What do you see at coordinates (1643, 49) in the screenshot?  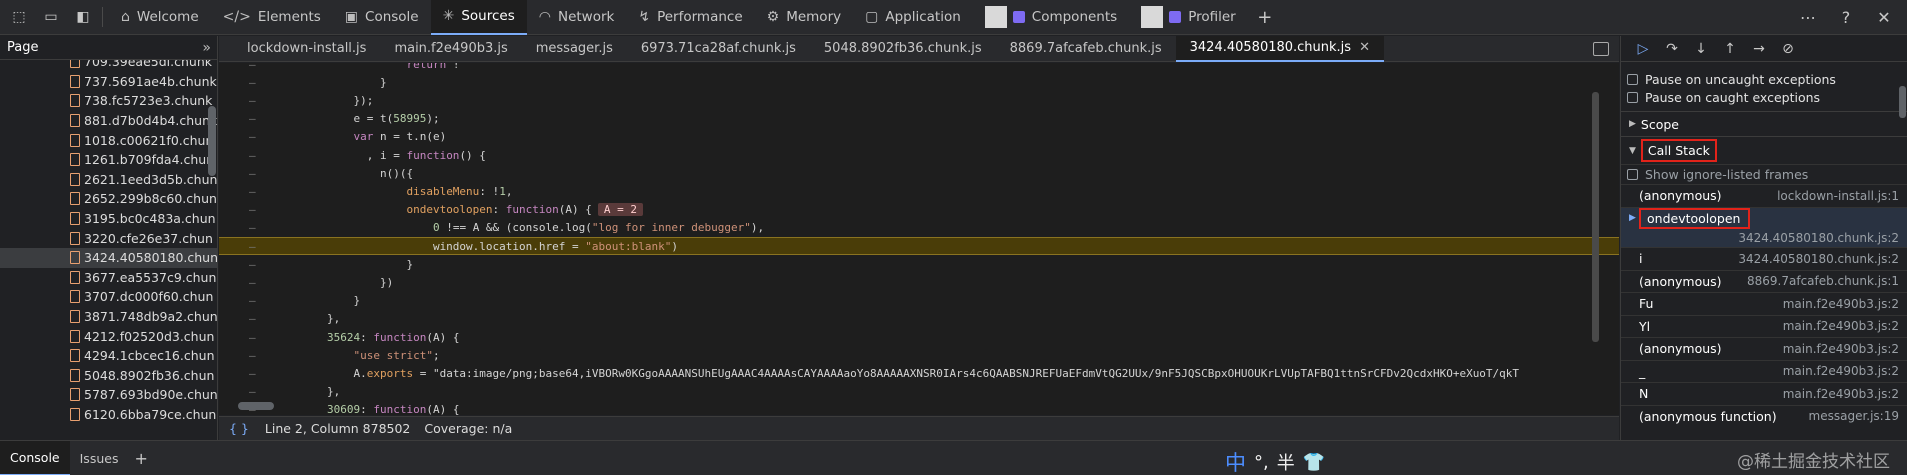 I see `resume-icon: ▷` at bounding box center [1643, 49].